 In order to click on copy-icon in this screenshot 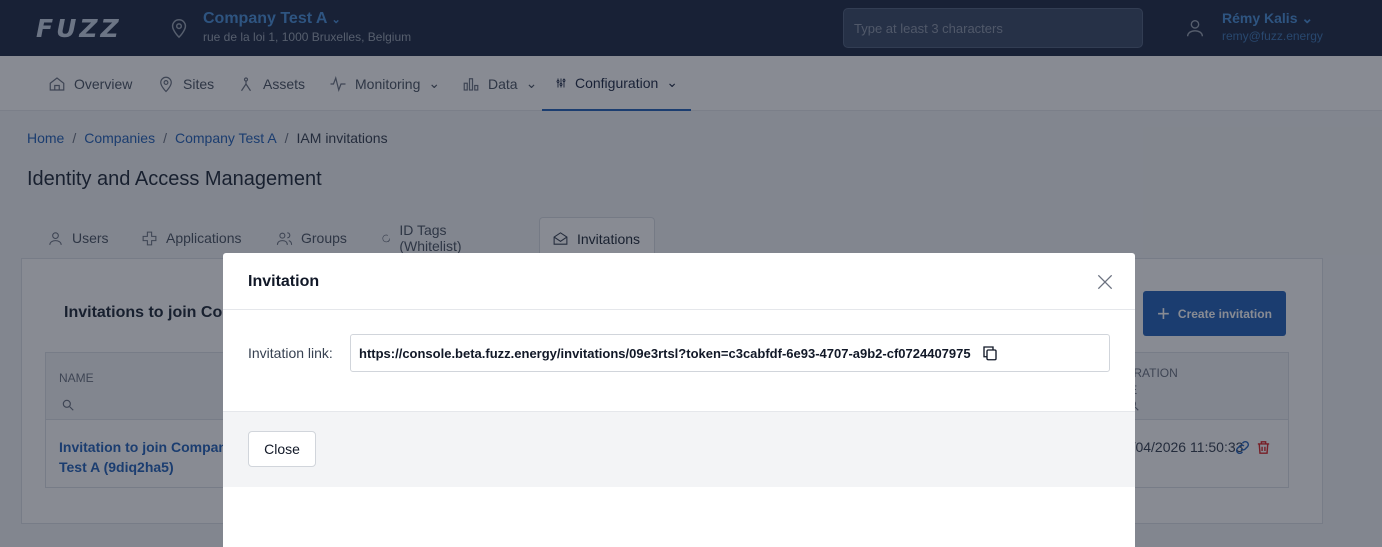, I will do `click(990, 353)`.